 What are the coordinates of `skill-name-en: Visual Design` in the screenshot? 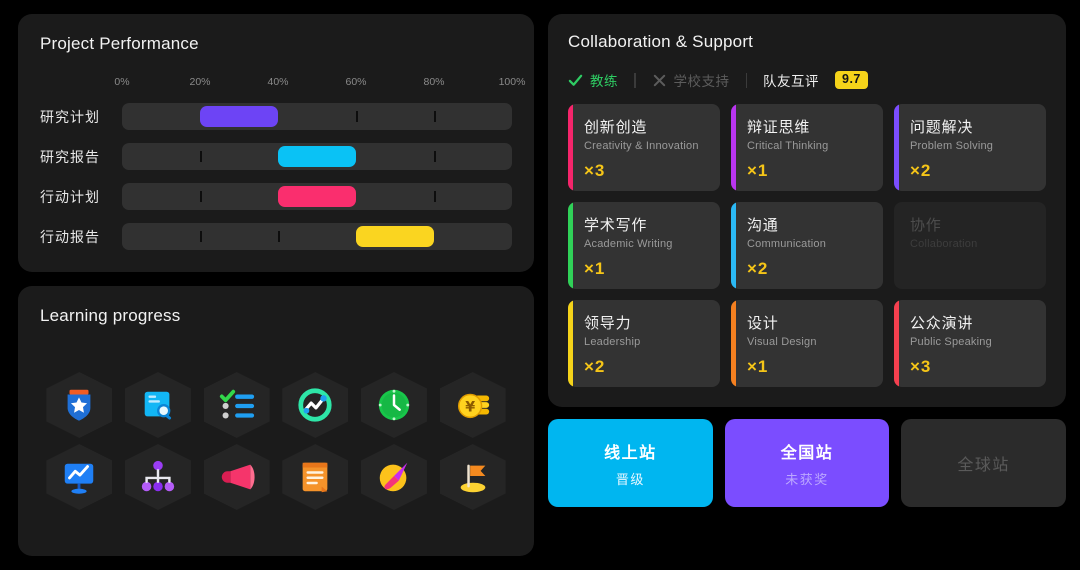 It's located at (782, 342).